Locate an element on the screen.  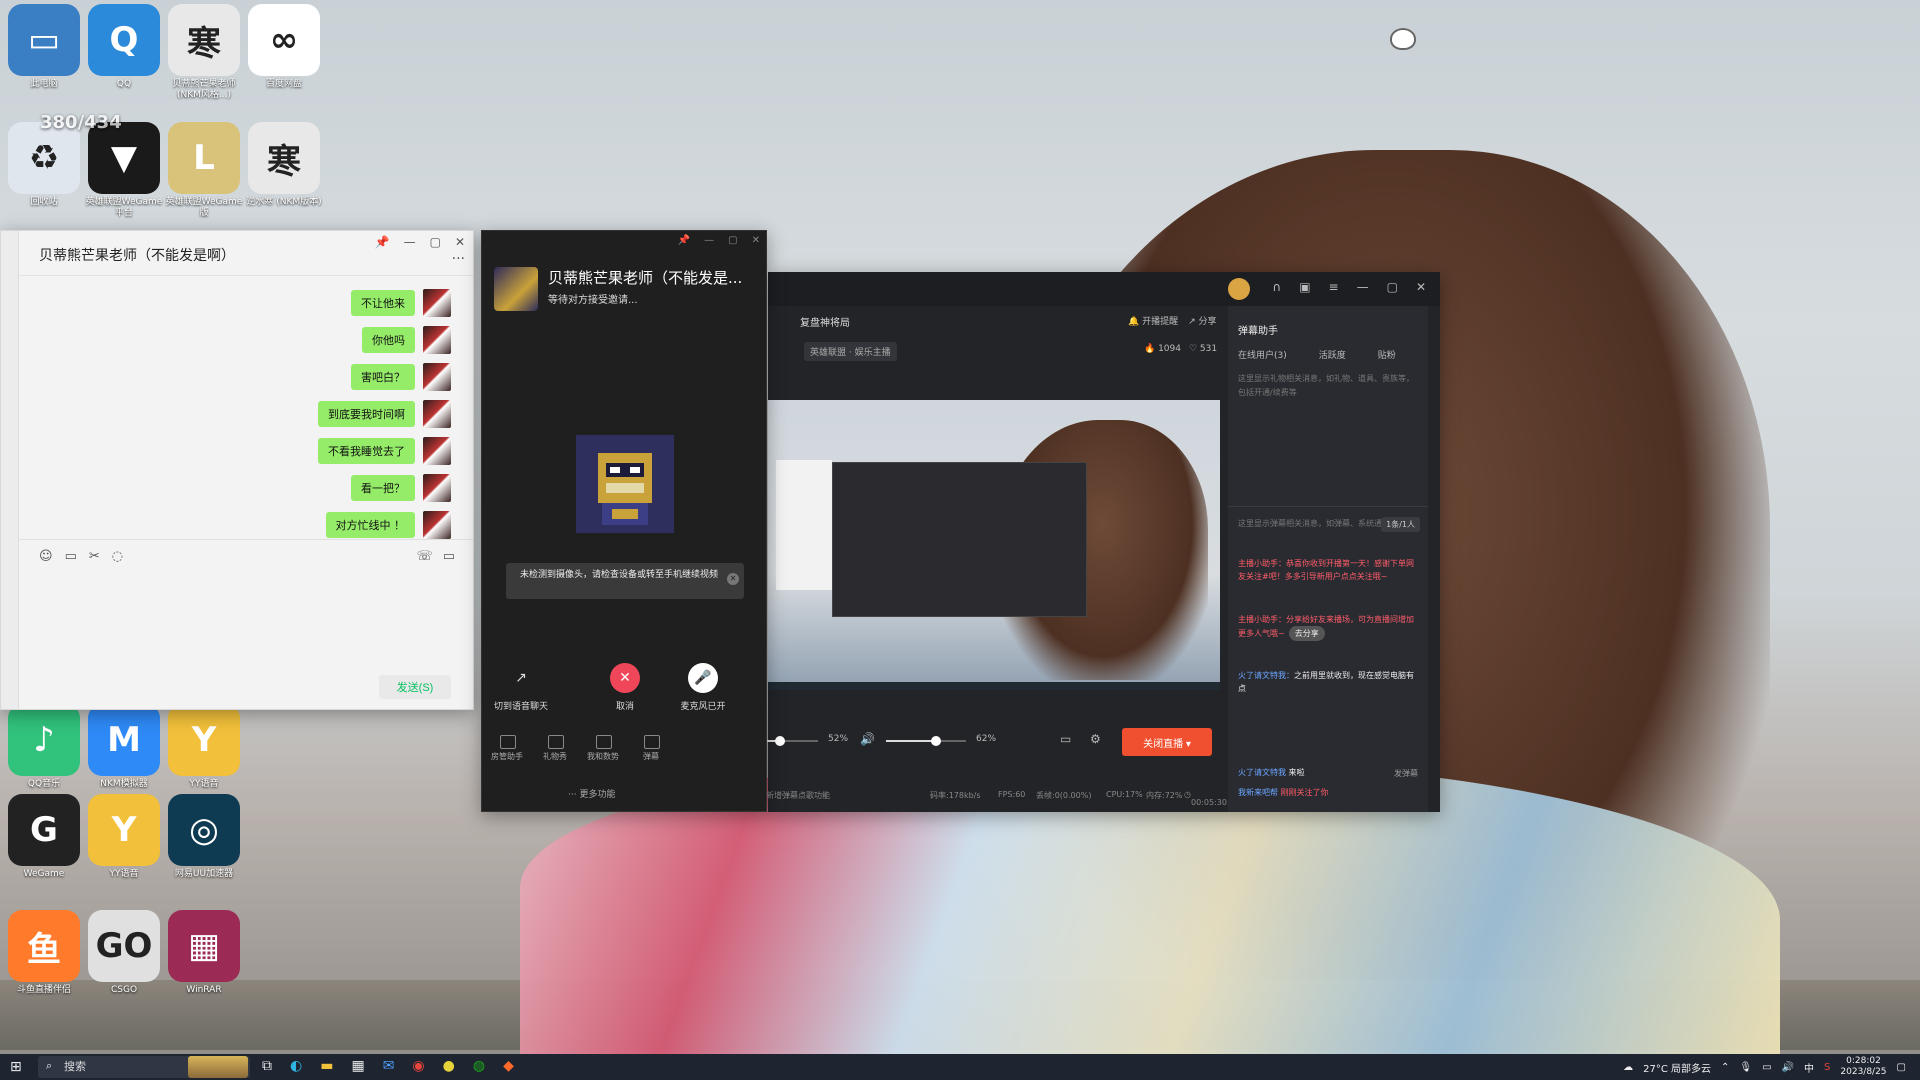
desktop-shortcut: 寒贝蒂熊芒果老师 (NKM风格...) is located at coordinates (204, 52).